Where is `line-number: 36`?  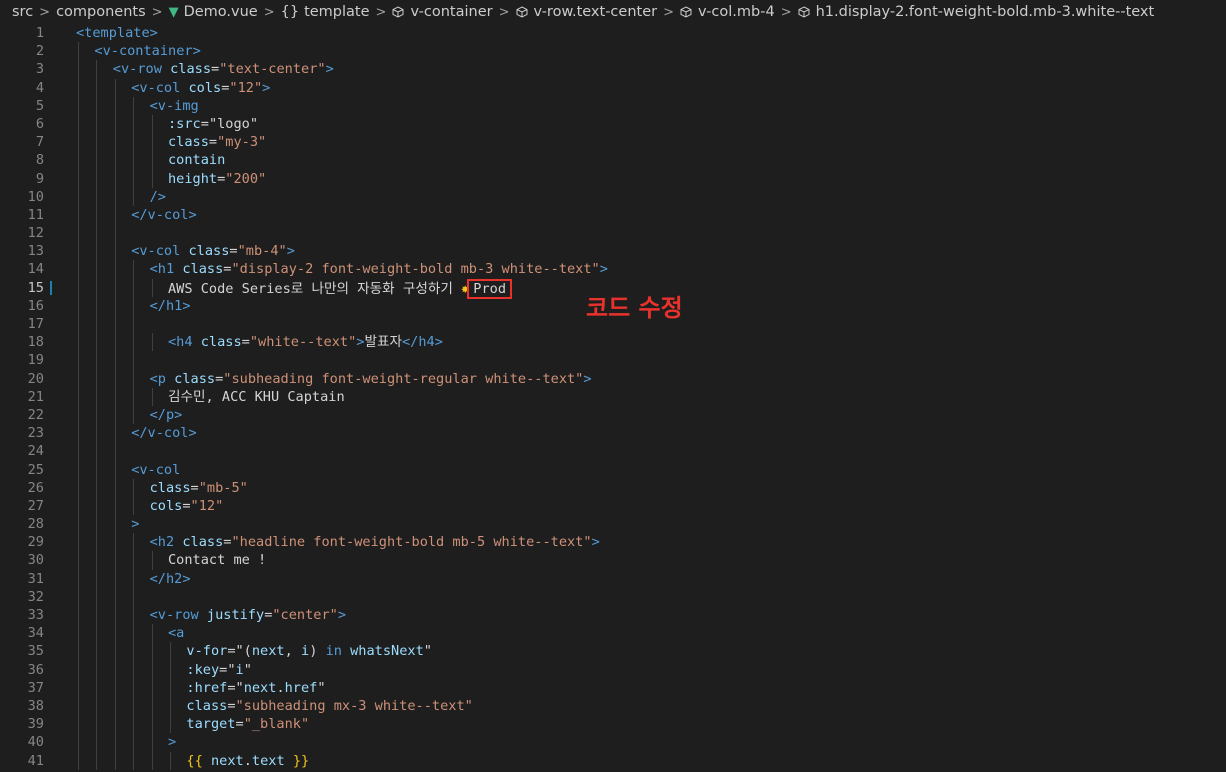
line-number: 36 is located at coordinates (35, 669).